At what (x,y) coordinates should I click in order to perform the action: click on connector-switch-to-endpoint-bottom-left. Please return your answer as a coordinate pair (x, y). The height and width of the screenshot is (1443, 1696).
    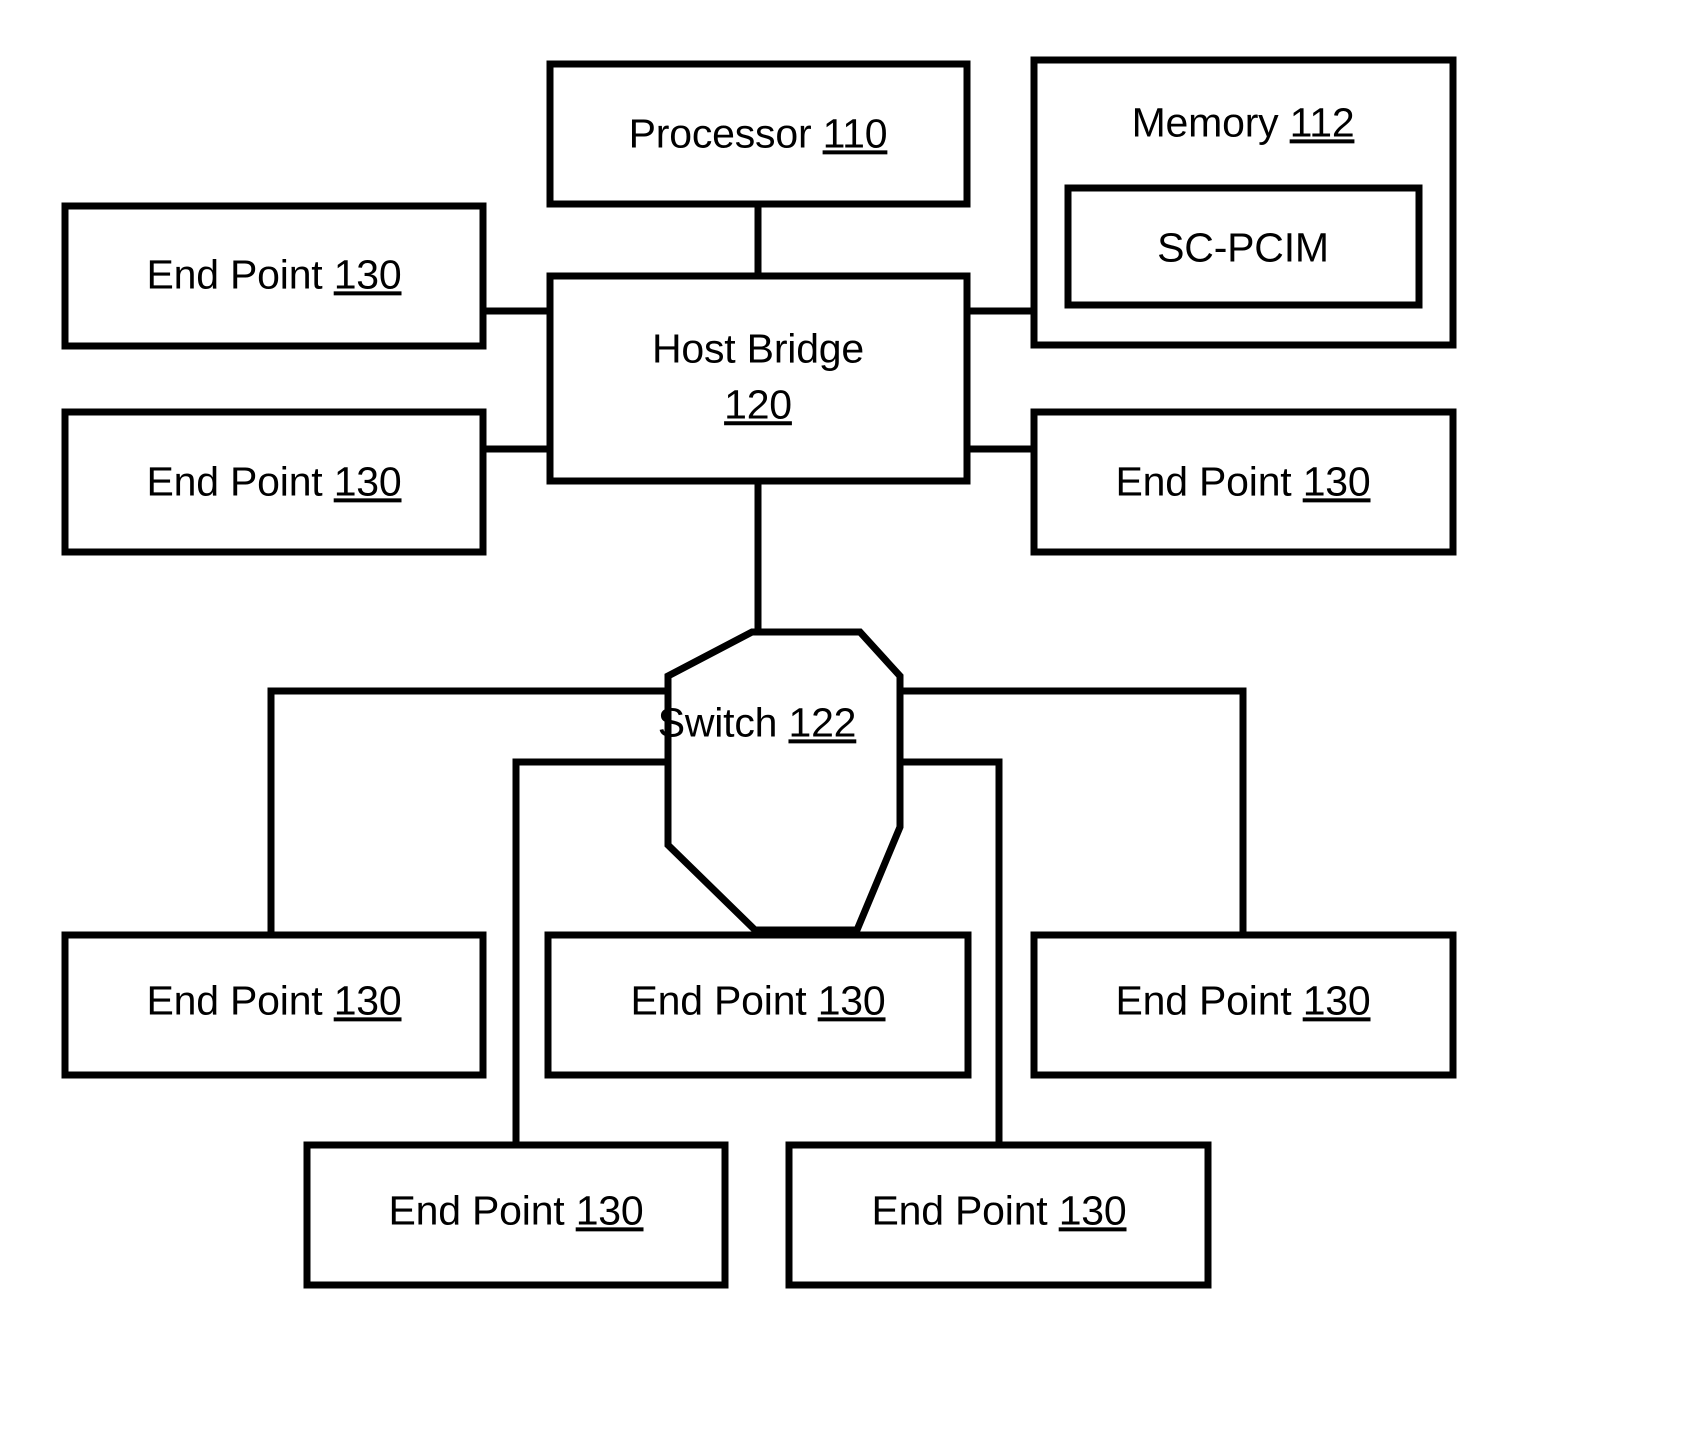
    Looking at the image, I should click on (469, 813).